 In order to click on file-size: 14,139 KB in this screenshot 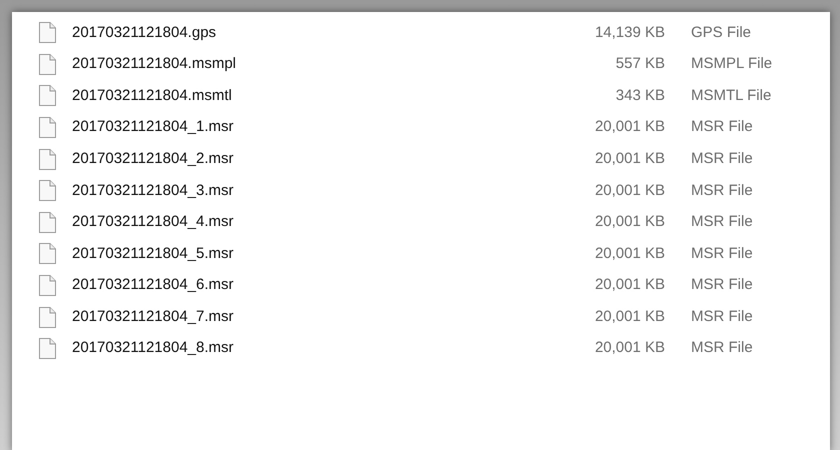, I will do `click(629, 32)`.